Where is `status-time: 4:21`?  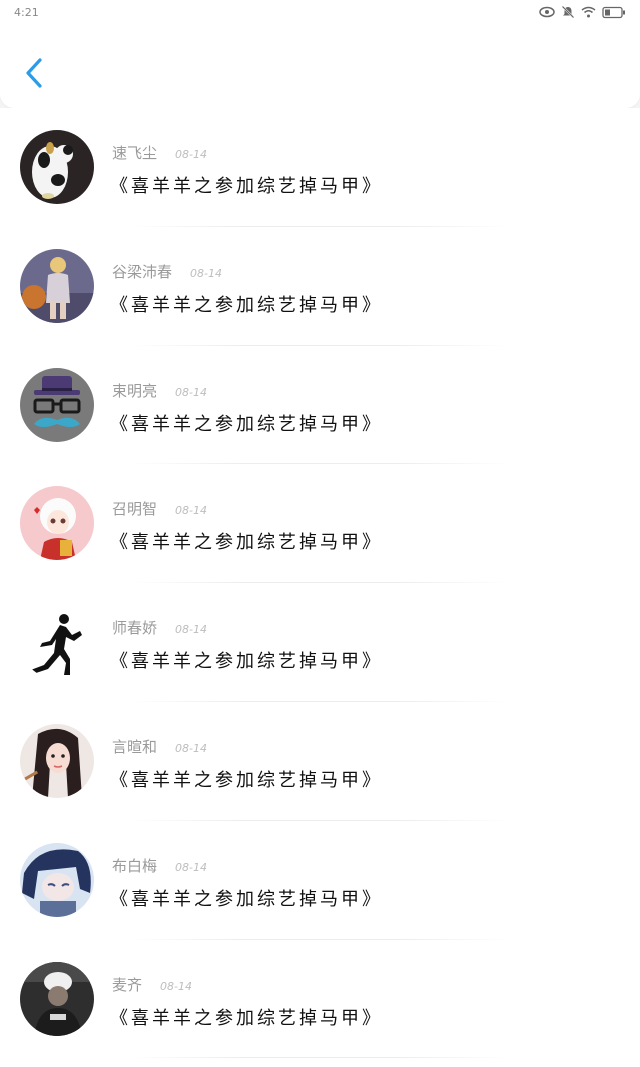 status-time: 4:21 is located at coordinates (26, 12).